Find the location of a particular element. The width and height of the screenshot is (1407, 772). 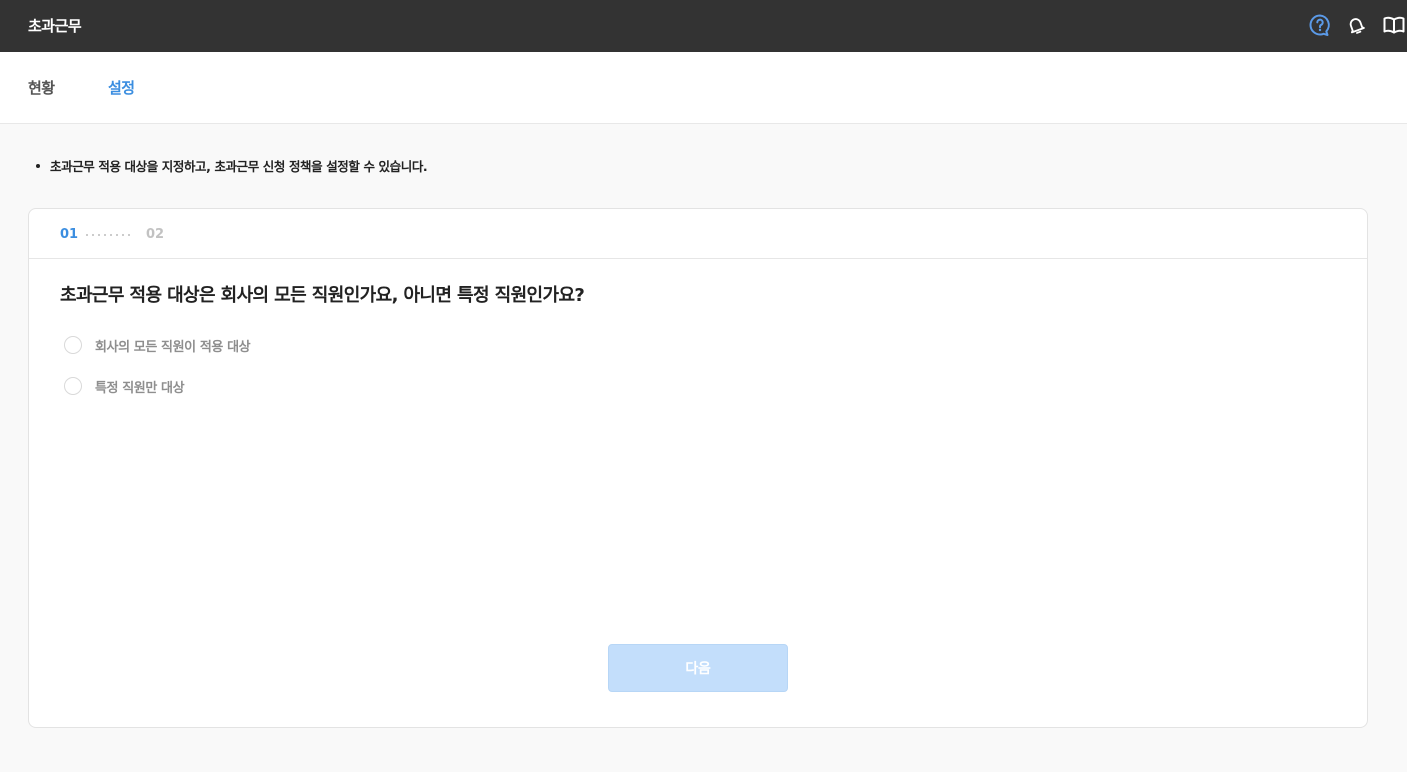

help-icon is located at coordinates (1319, 25).